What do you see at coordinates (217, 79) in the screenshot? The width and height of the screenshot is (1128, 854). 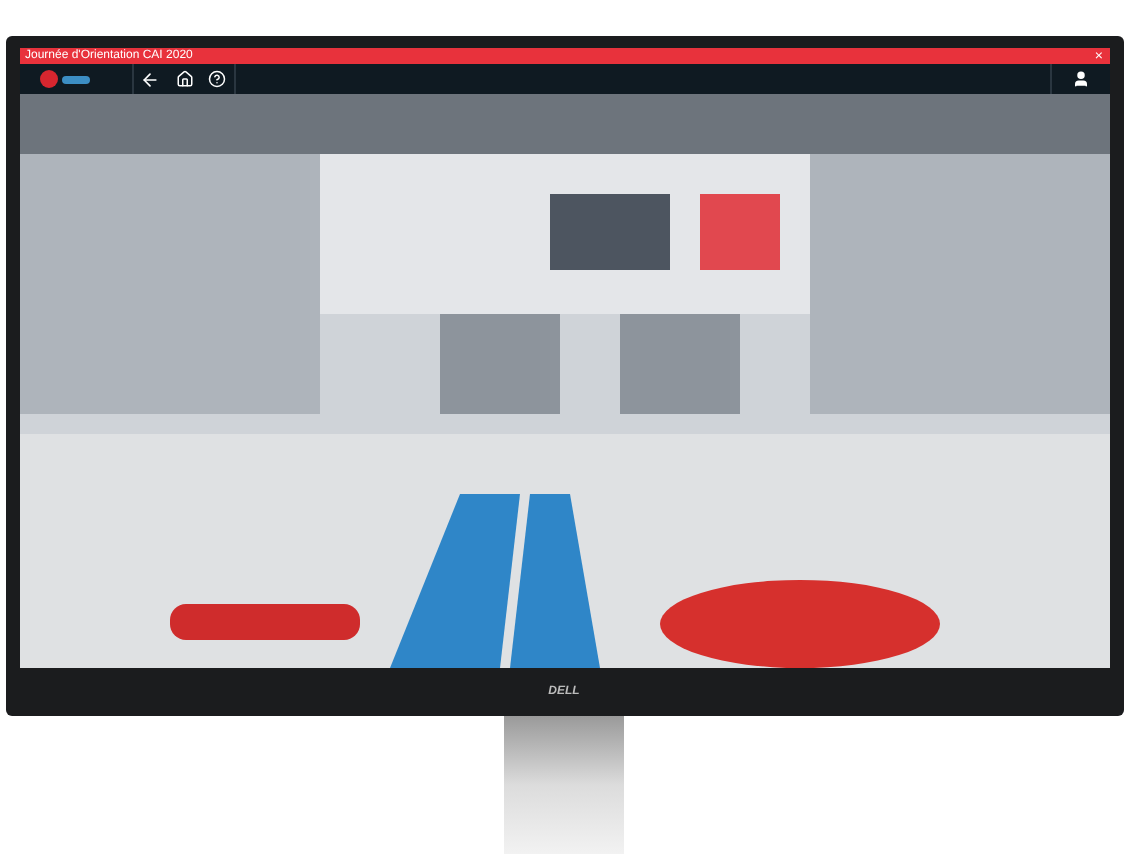 I see `help-icon` at bounding box center [217, 79].